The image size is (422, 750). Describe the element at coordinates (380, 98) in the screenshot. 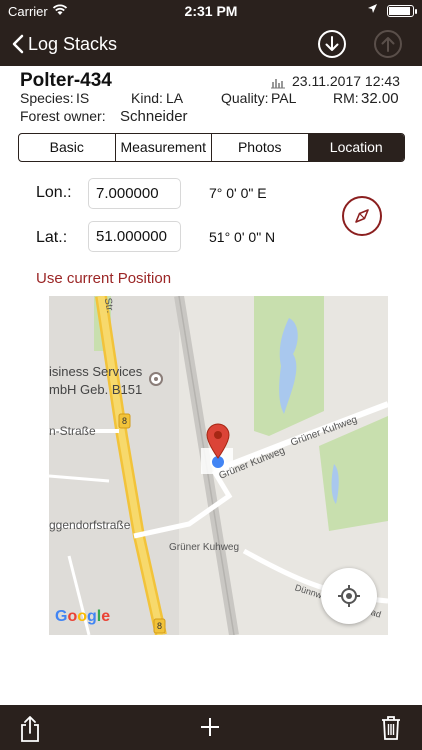

I see `rm-value: 32.00` at that location.